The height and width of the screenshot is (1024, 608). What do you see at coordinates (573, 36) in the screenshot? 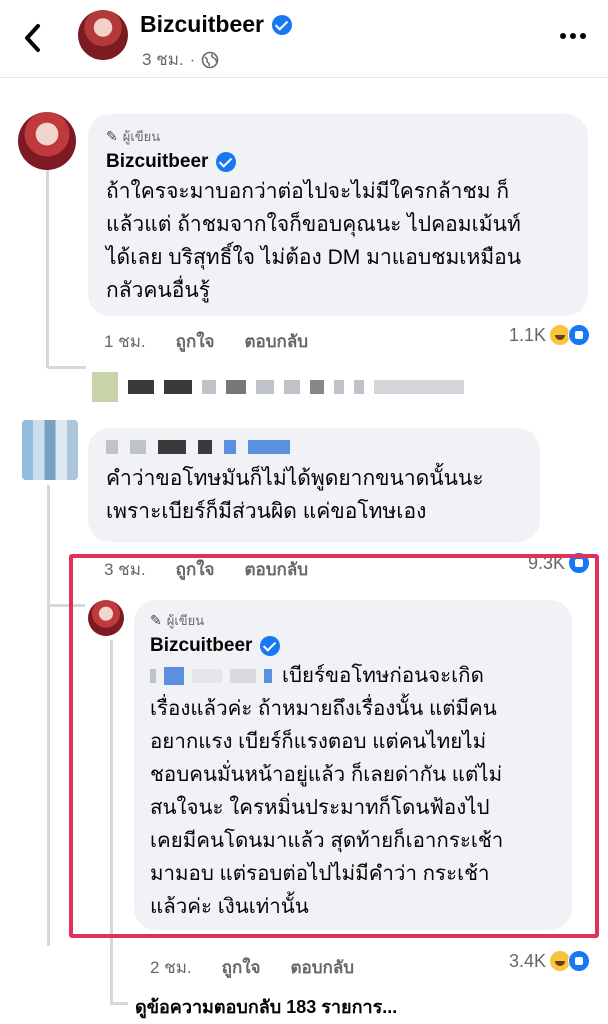
I see `more-icon` at bounding box center [573, 36].